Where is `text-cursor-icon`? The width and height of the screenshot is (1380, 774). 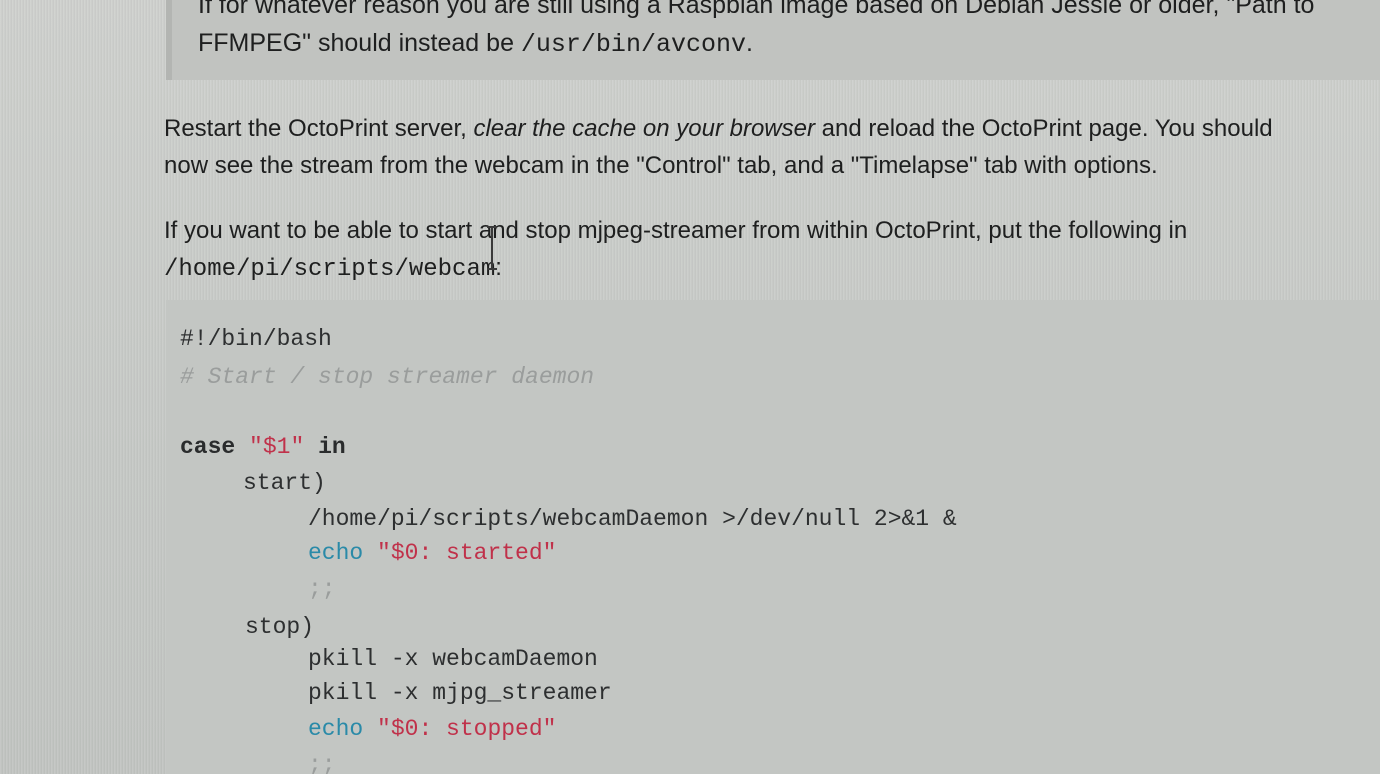
text-cursor-icon is located at coordinates (492, 248).